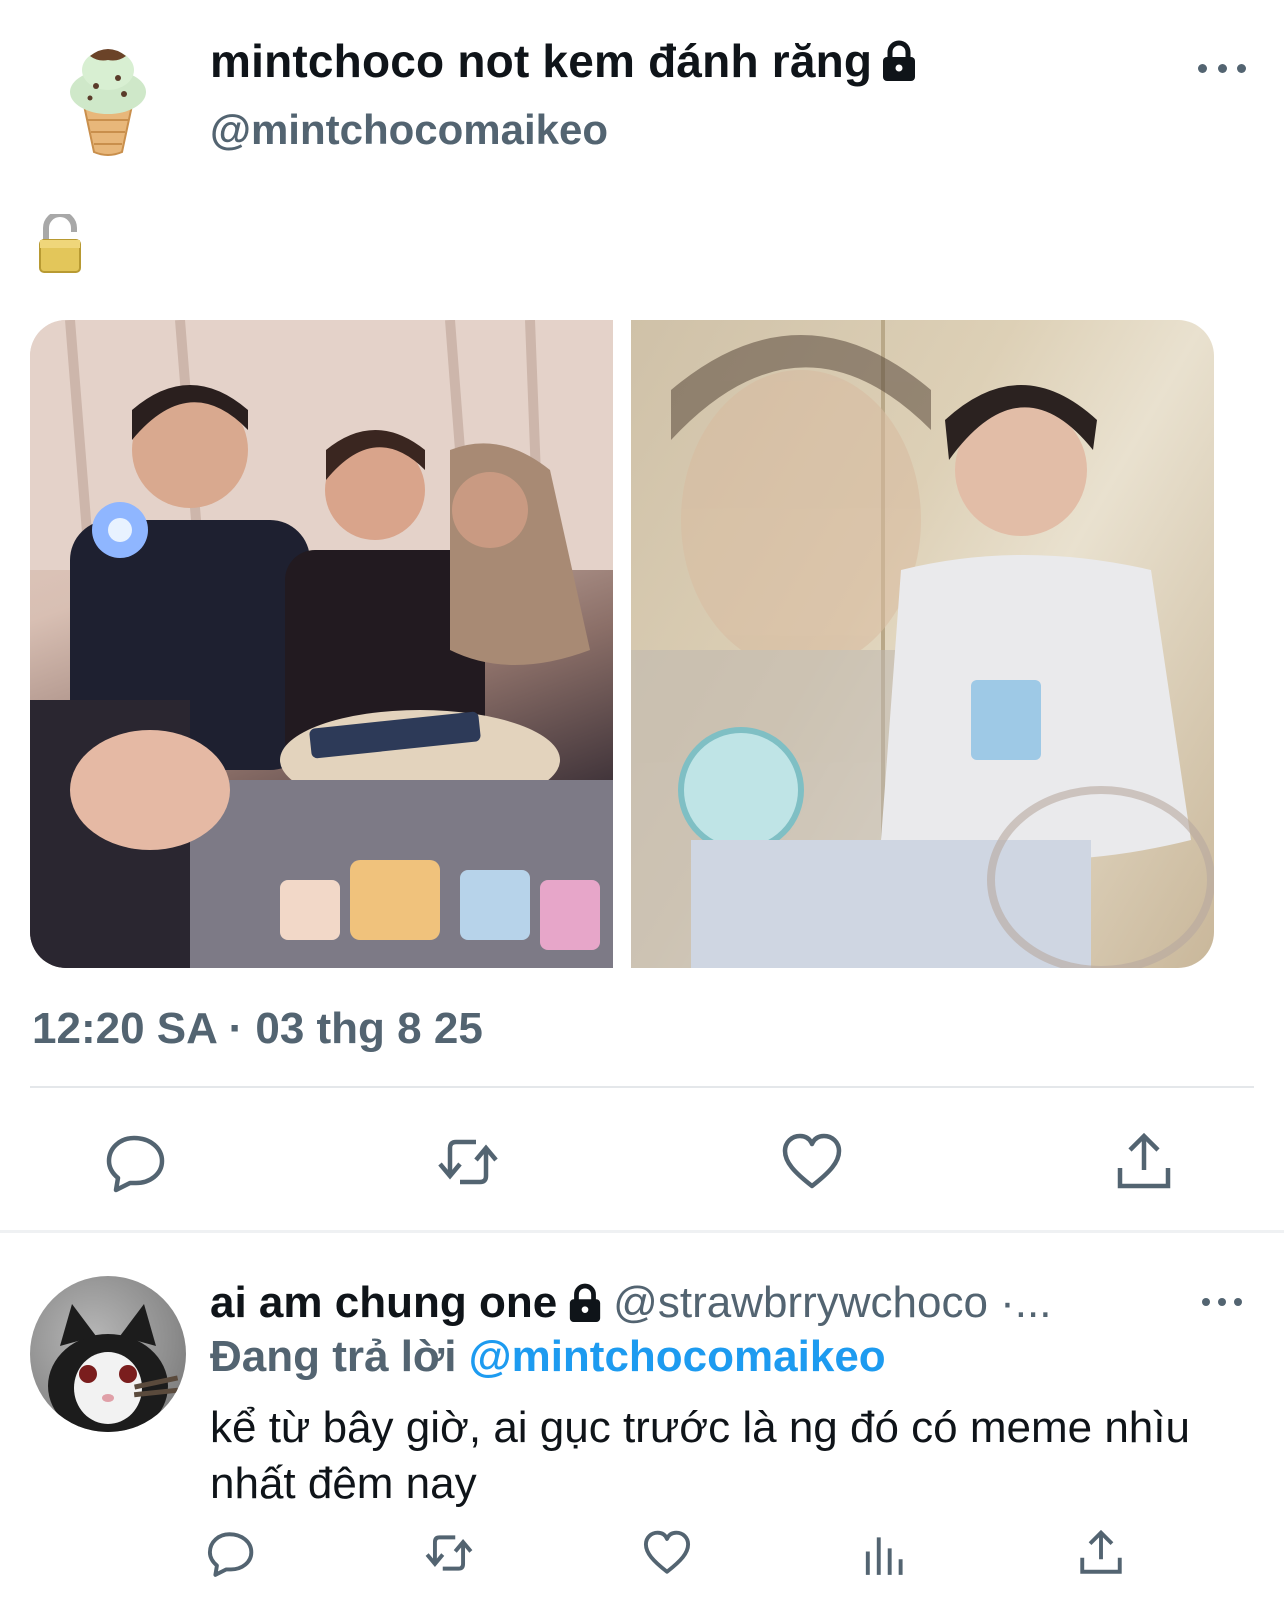 The image size is (1284, 1618). I want to click on replying-to: Đang trả lời @mintchocomaikeo, so click(548, 1357).